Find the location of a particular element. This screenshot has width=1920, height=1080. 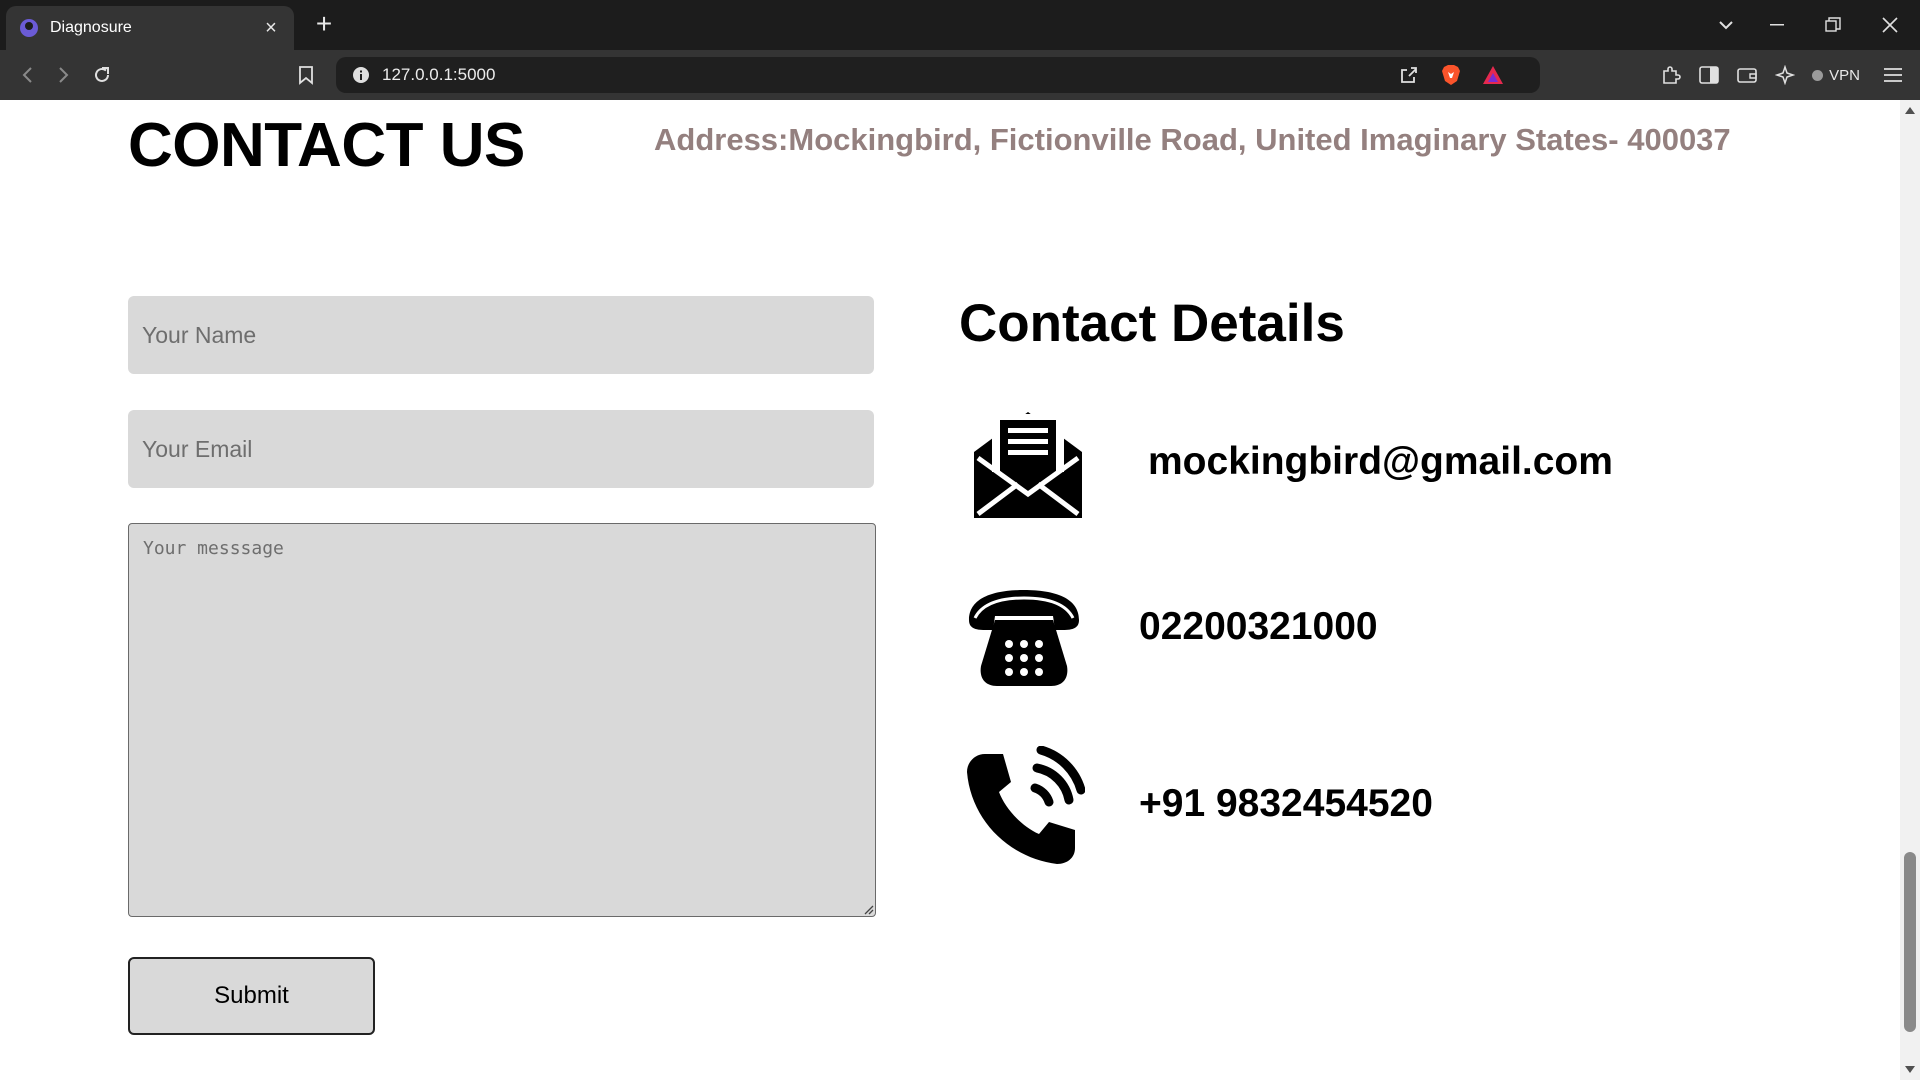

email-input is located at coordinates (501, 449).